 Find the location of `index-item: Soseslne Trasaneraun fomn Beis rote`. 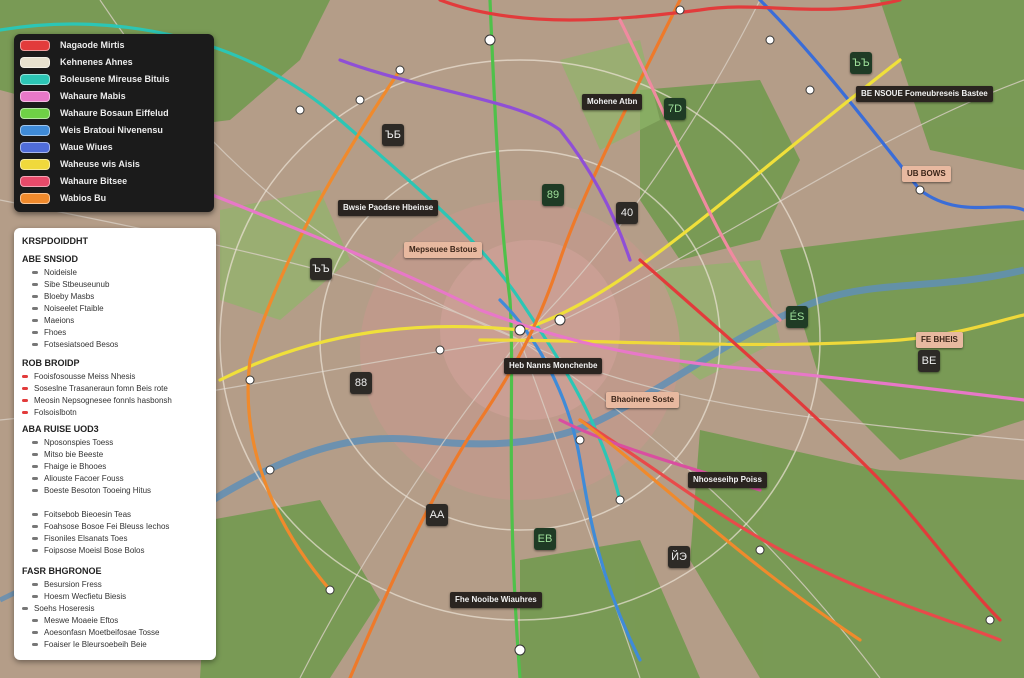

index-item: Soseslne Trasaneraun fomn Beis rote is located at coordinates (95, 388).